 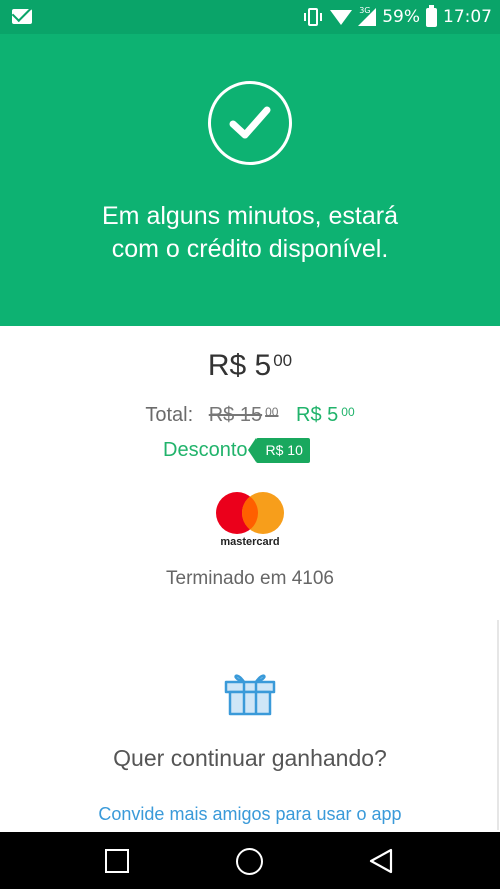 What do you see at coordinates (367, 16) in the screenshot?
I see `cell-signal-icon: 3G` at bounding box center [367, 16].